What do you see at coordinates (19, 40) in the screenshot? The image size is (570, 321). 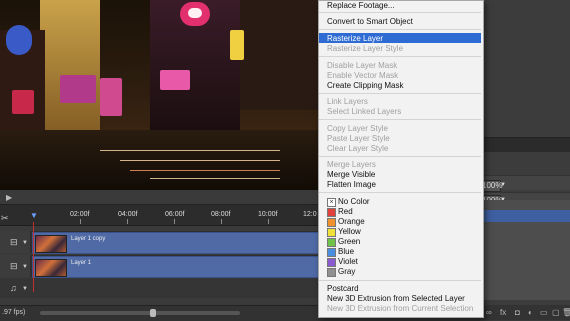 I see `neon-sign-blue` at bounding box center [19, 40].